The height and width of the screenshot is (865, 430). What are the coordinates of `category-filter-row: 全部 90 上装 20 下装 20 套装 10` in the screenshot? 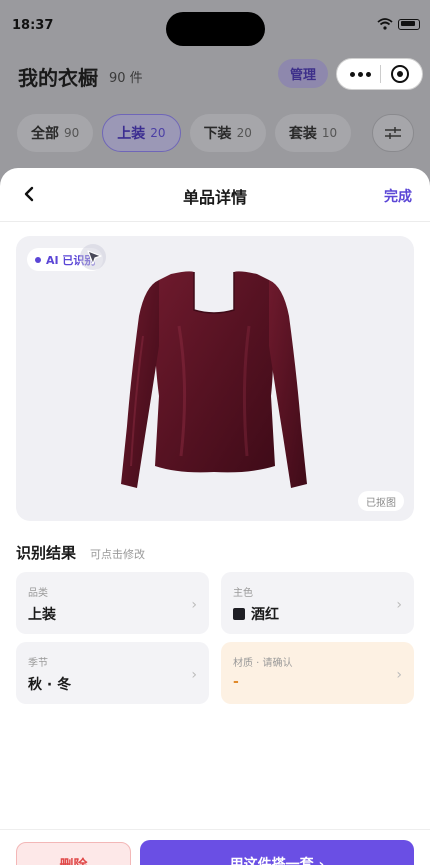 It's located at (184, 133).